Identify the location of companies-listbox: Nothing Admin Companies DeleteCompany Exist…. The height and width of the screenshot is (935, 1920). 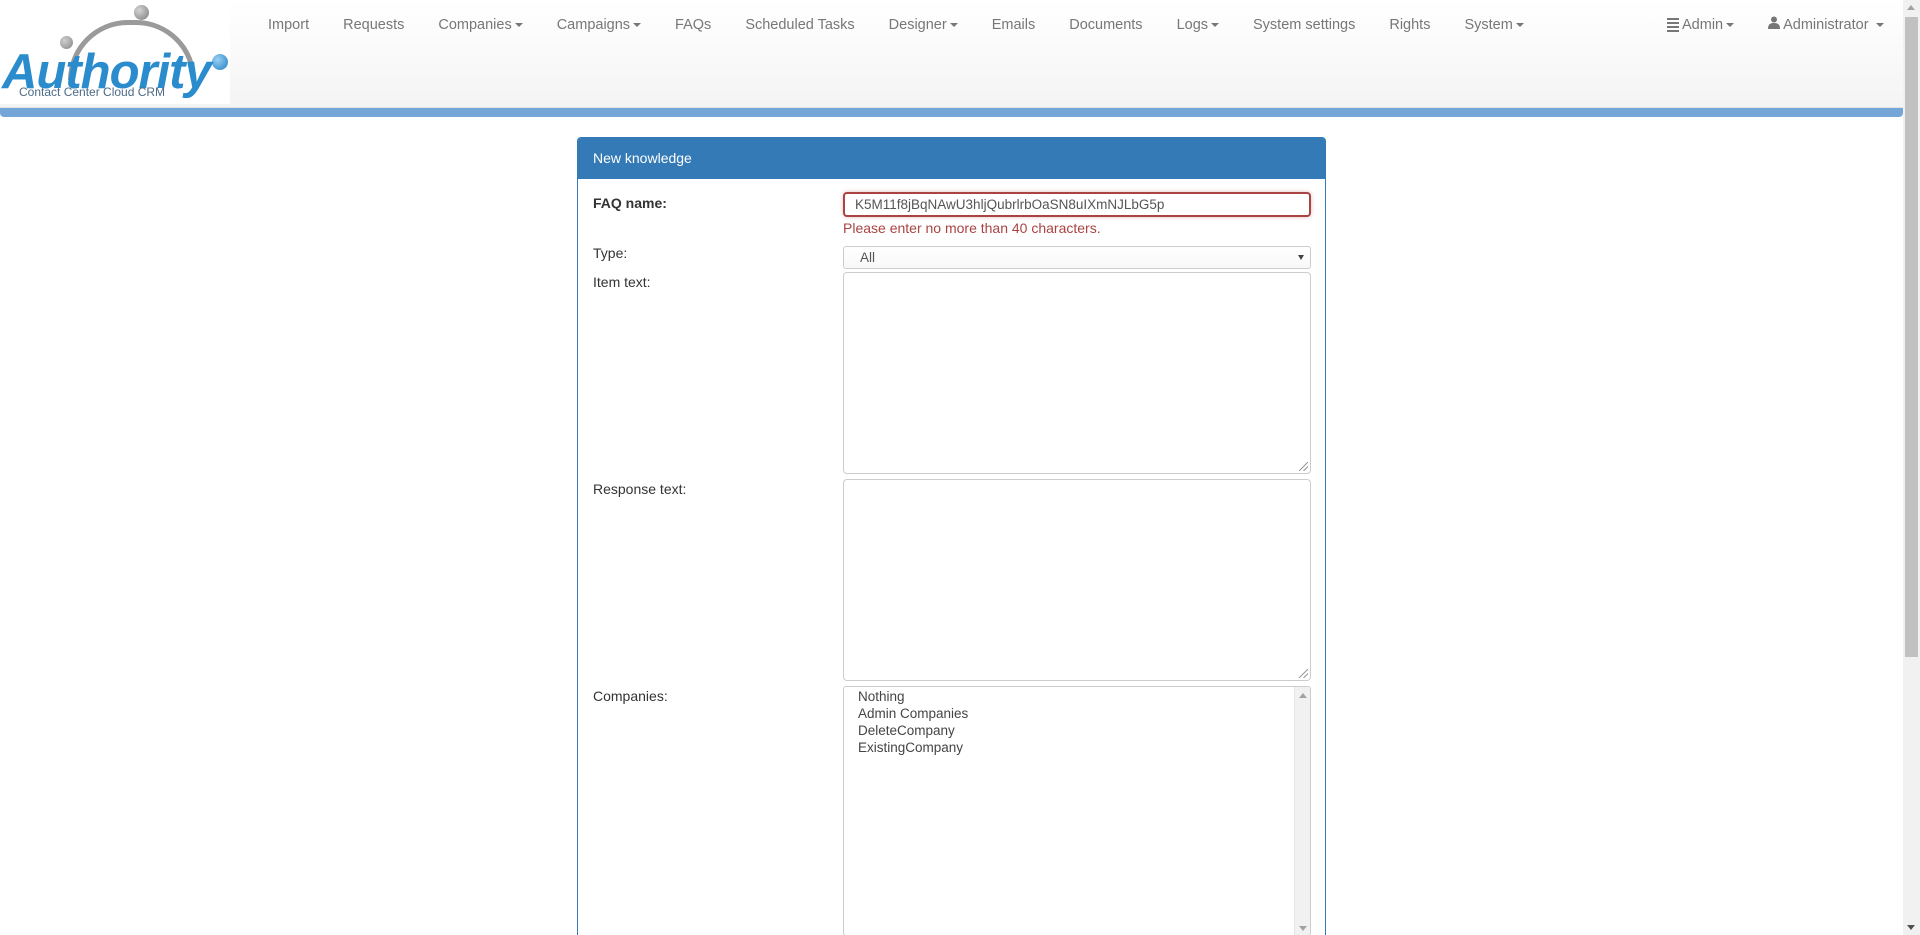
(1077, 810).